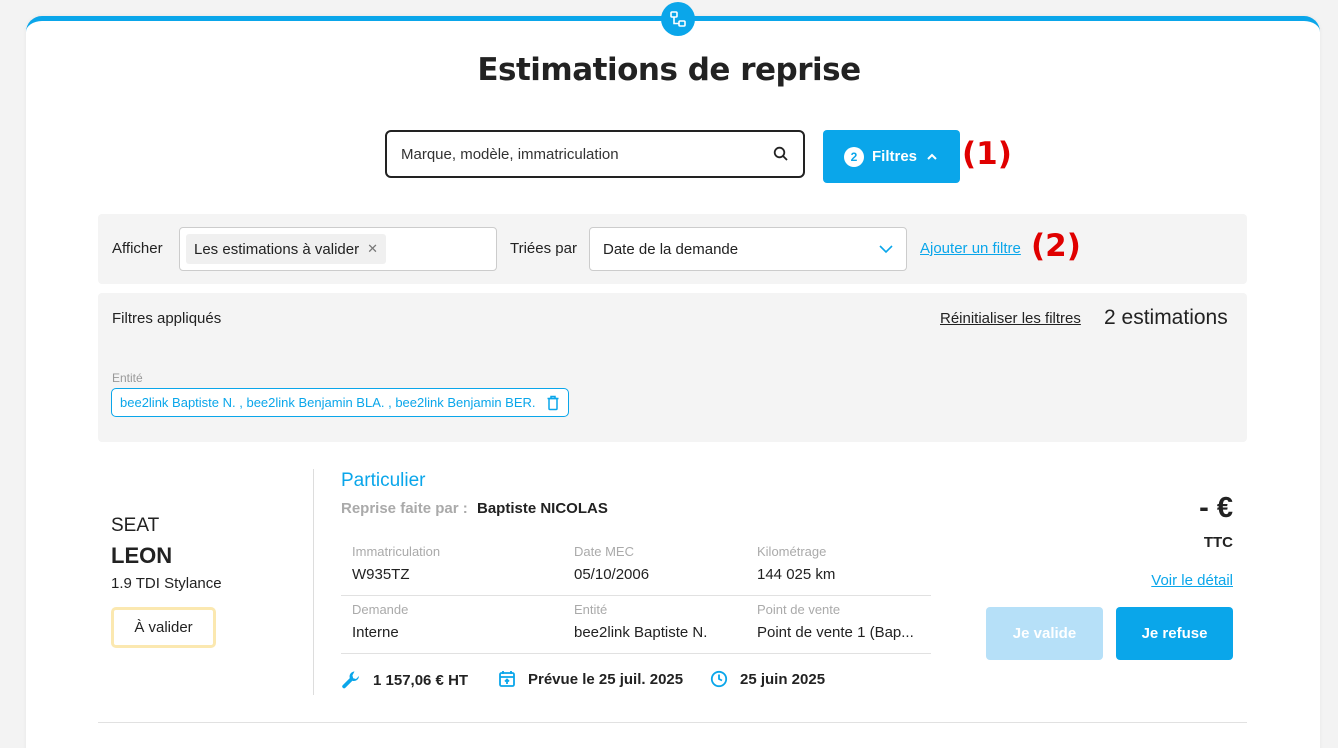  I want to click on reset-filters-link: Réinitialiser les filtres, so click(1010, 318).